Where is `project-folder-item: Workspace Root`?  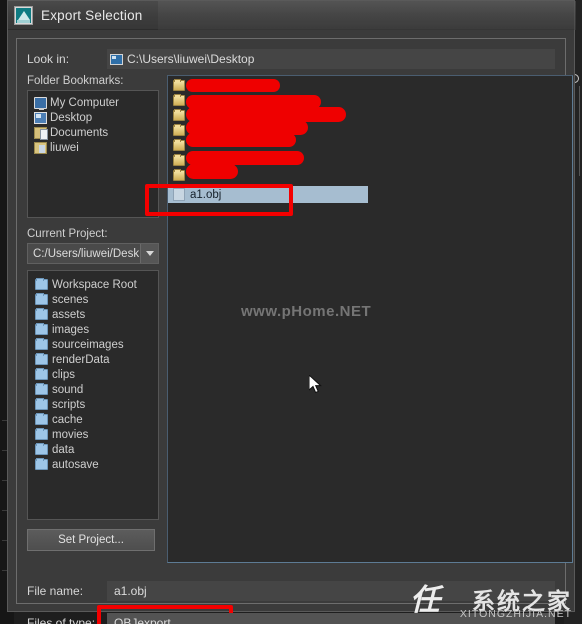 project-folder-item: Workspace Root is located at coordinates (95, 284).